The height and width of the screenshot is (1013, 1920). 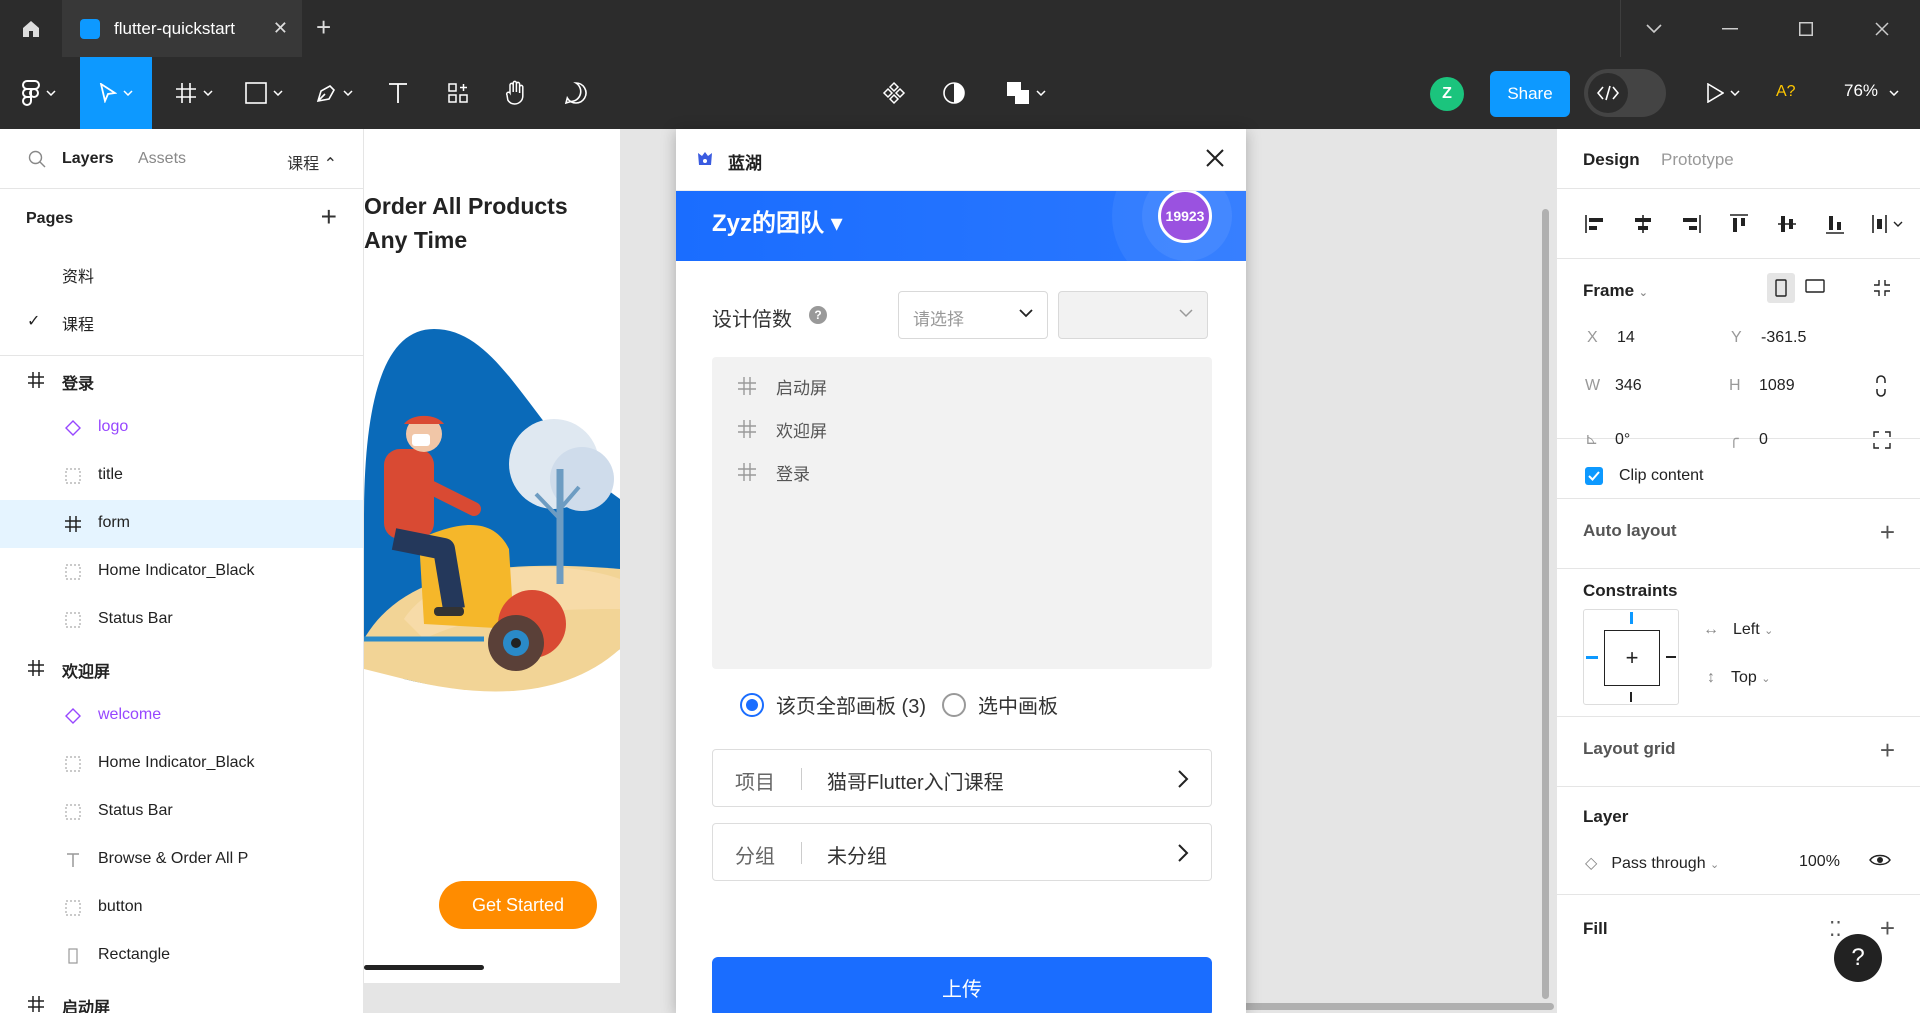 I want to click on landscape-icon, so click(x=1815, y=286).